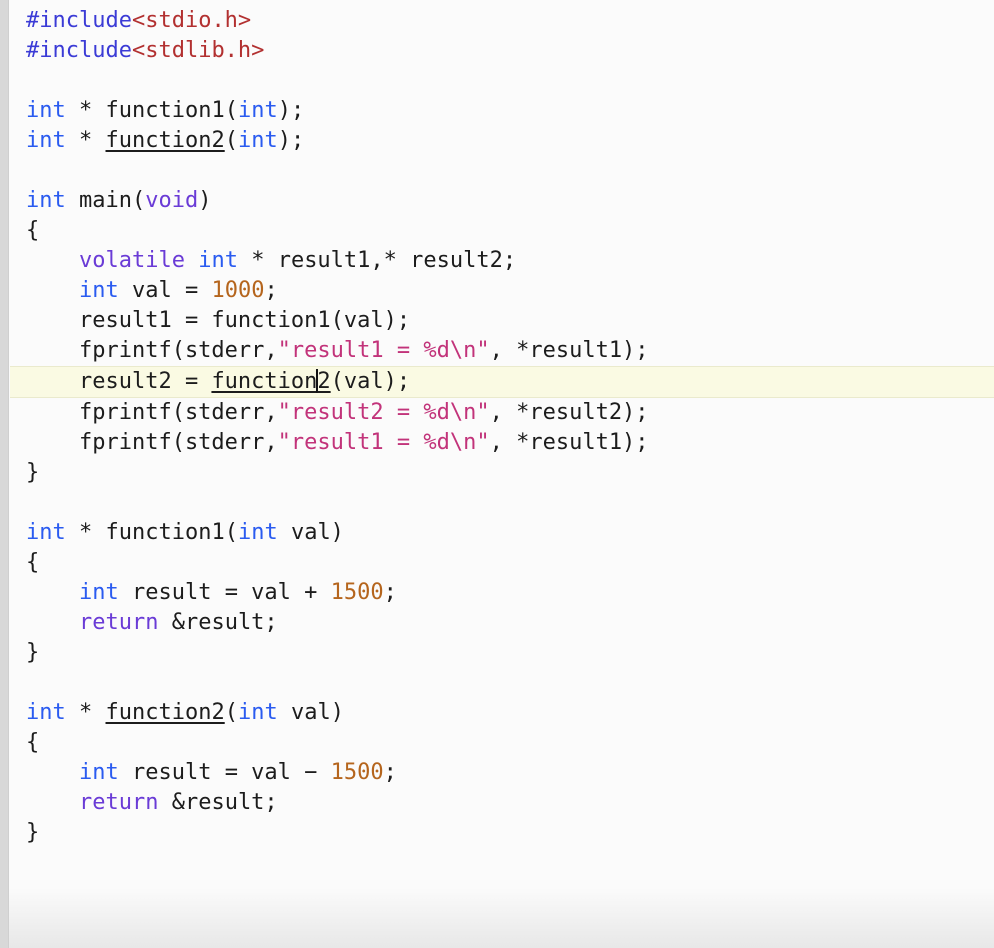 The height and width of the screenshot is (948, 994). Describe the element at coordinates (589, 412) in the screenshot. I see `code-token-plain: result2);` at that location.